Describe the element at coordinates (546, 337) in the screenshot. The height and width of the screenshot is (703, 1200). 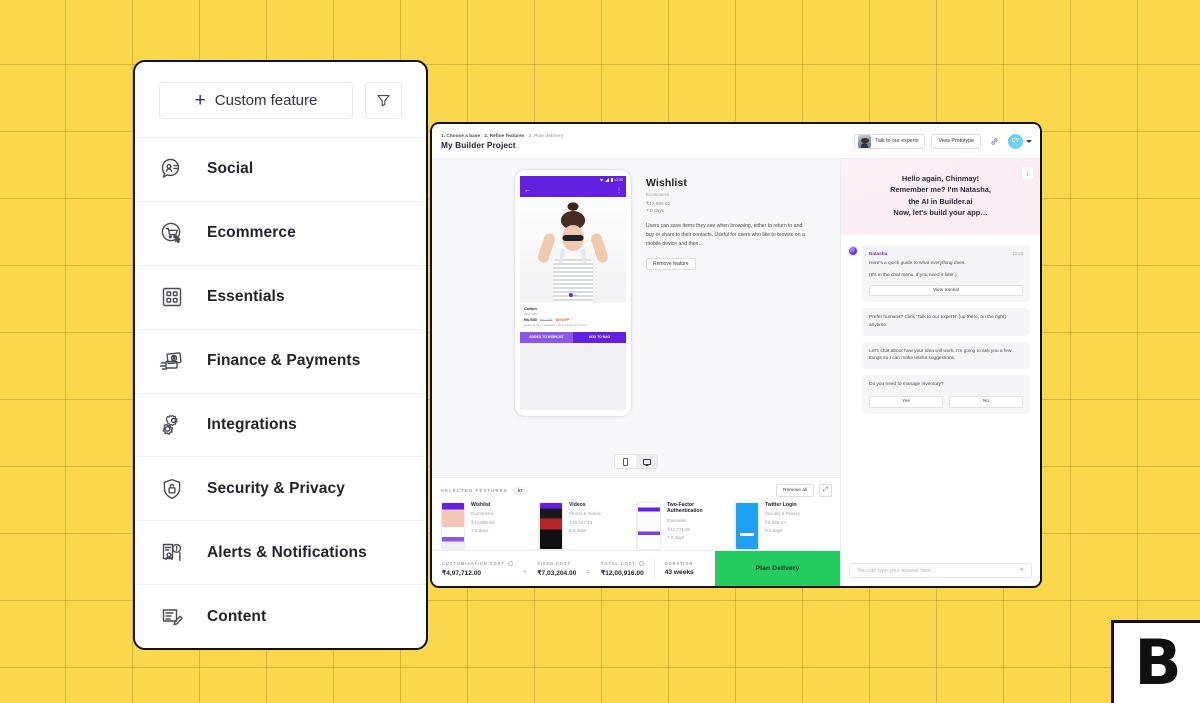
I see `added-to-wishlist-button: ADDED TO WISHLIST` at that location.